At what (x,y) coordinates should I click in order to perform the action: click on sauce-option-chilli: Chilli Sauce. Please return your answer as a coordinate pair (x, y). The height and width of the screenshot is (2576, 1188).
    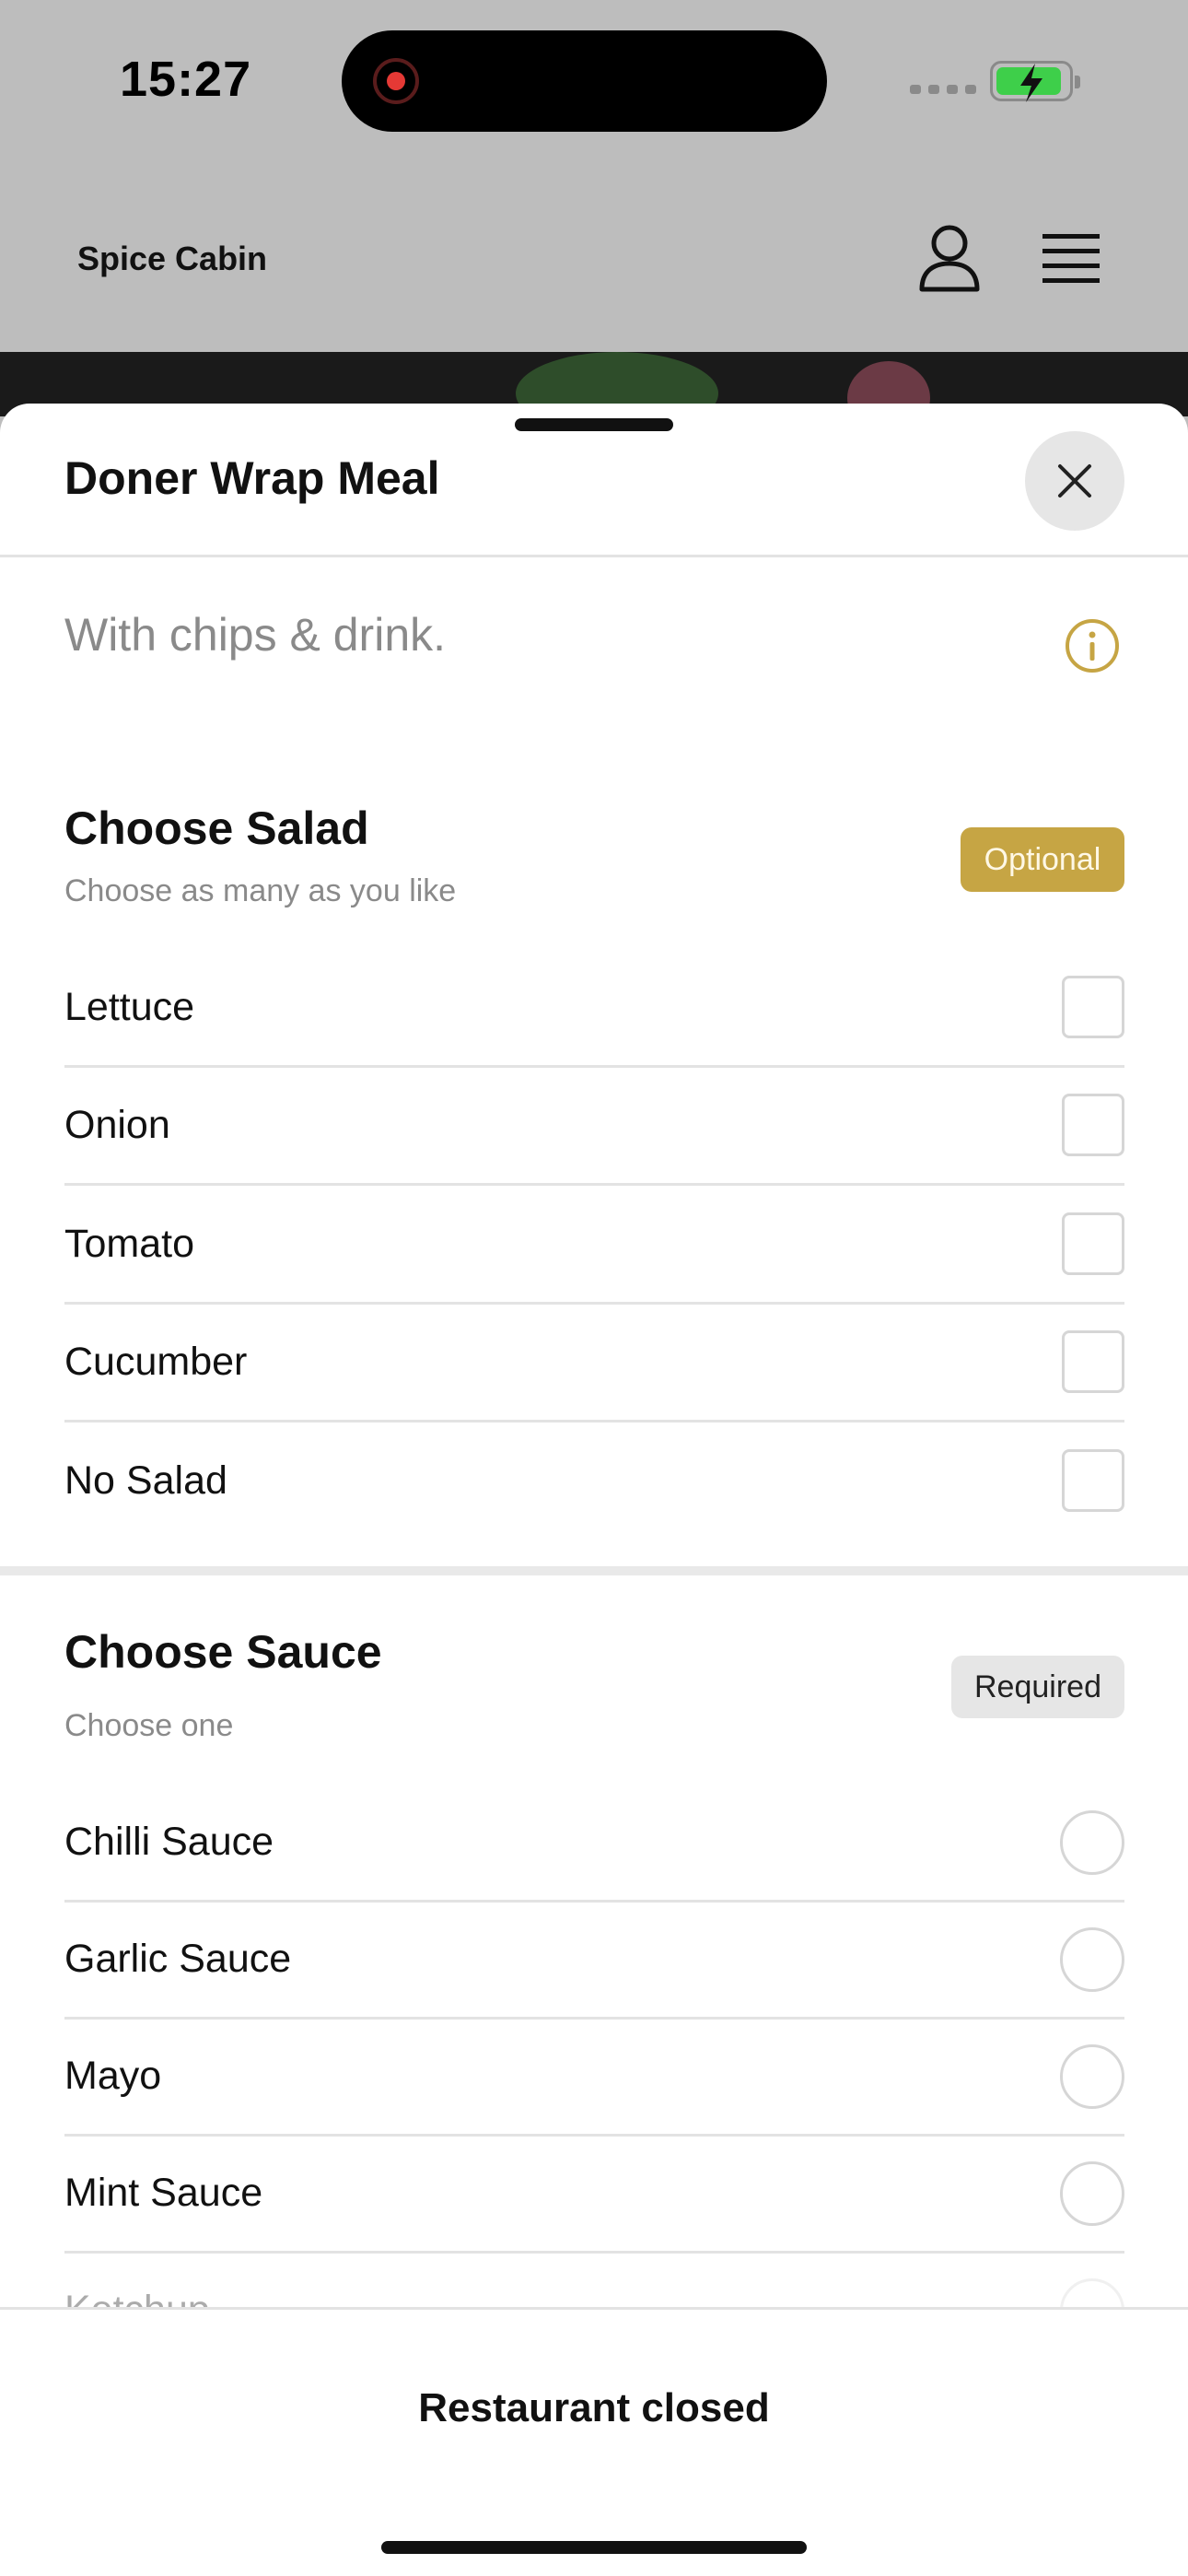
    Looking at the image, I should click on (594, 1844).